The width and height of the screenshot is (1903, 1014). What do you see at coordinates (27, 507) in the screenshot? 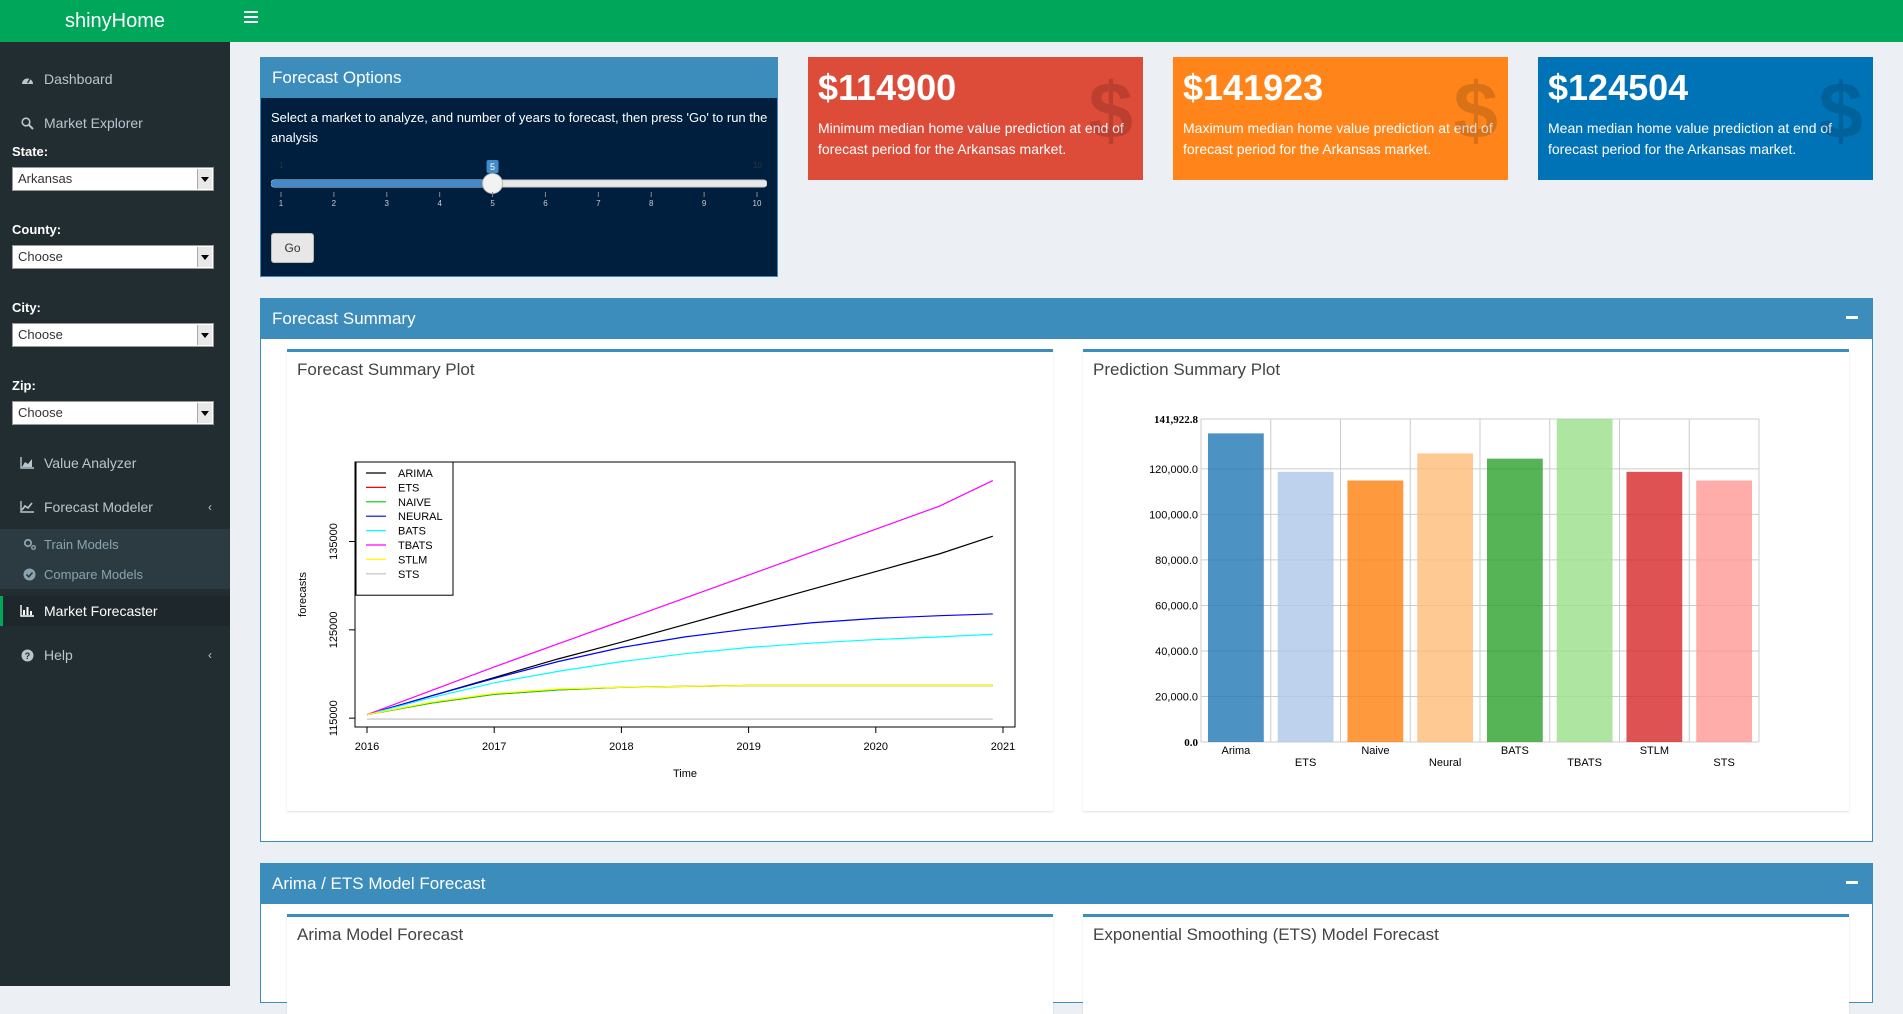
I see `line-chart-icon` at bounding box center [27, 507].